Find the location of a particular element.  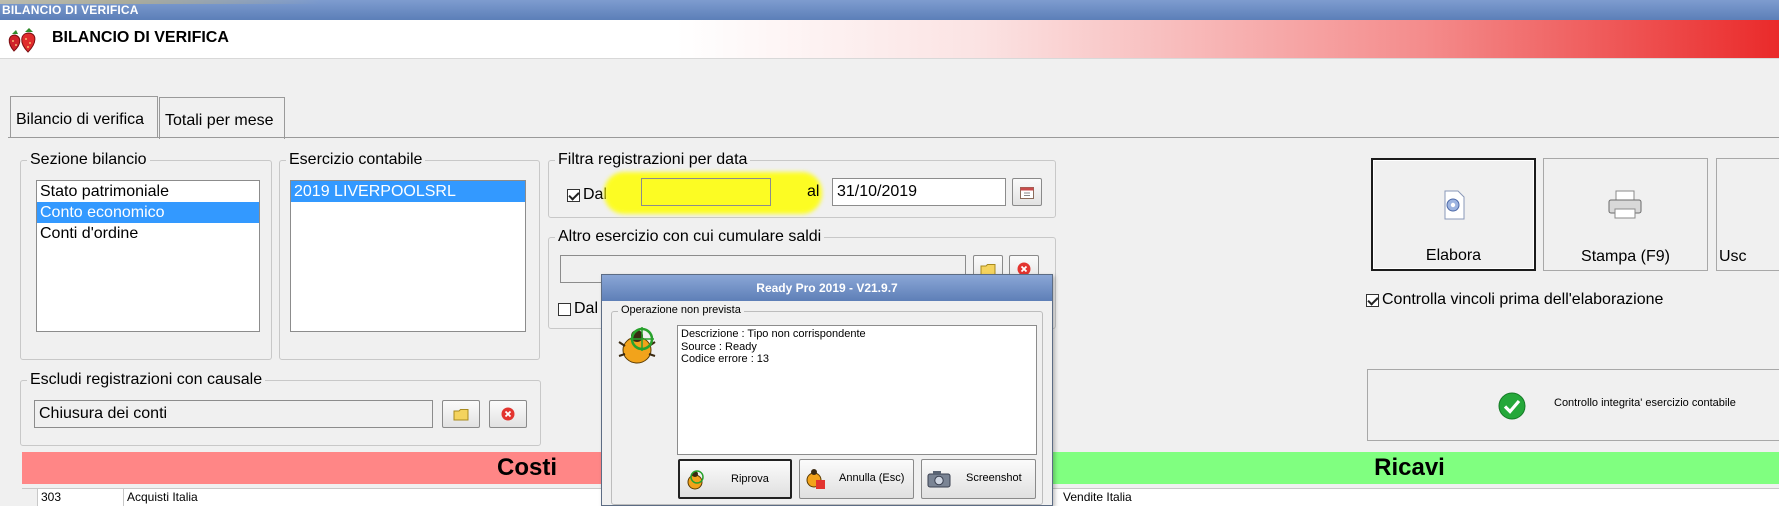

altro-esercizio-legend: Altro esercizio con cui cumulare saldi is located at coordinates (690, 237).